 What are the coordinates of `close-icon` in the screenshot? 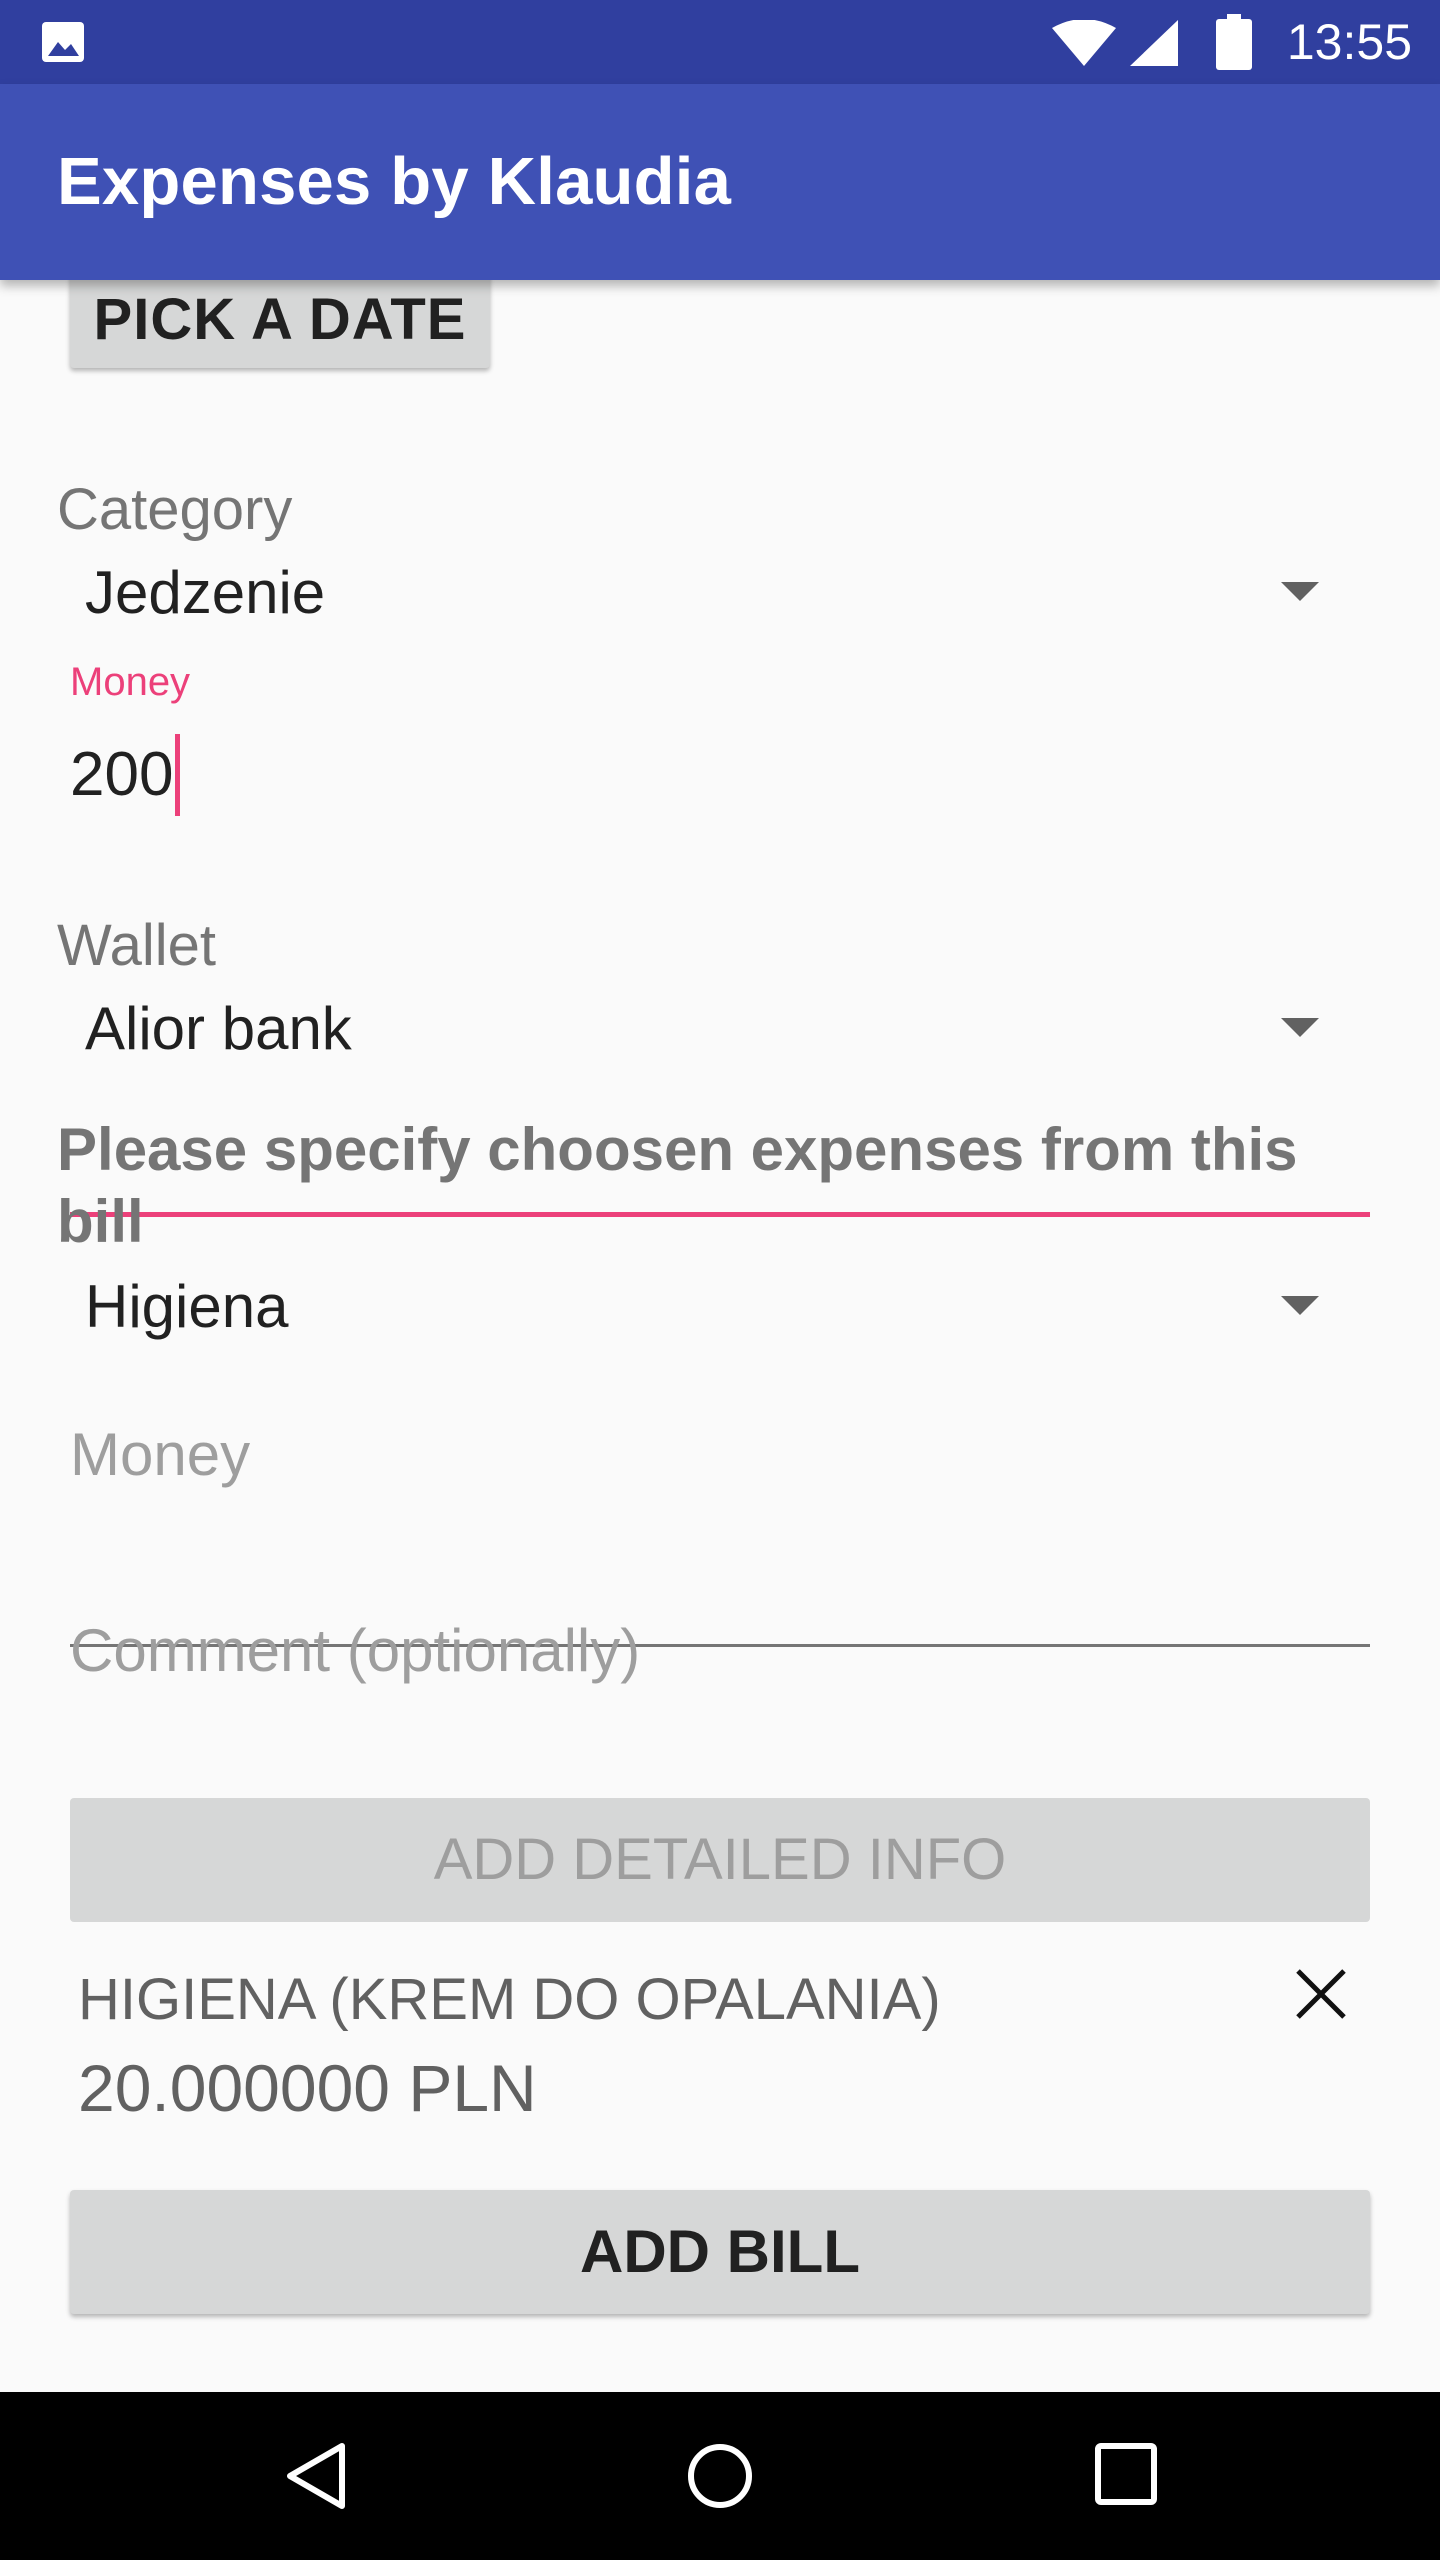 It's located at (1321, 1994).